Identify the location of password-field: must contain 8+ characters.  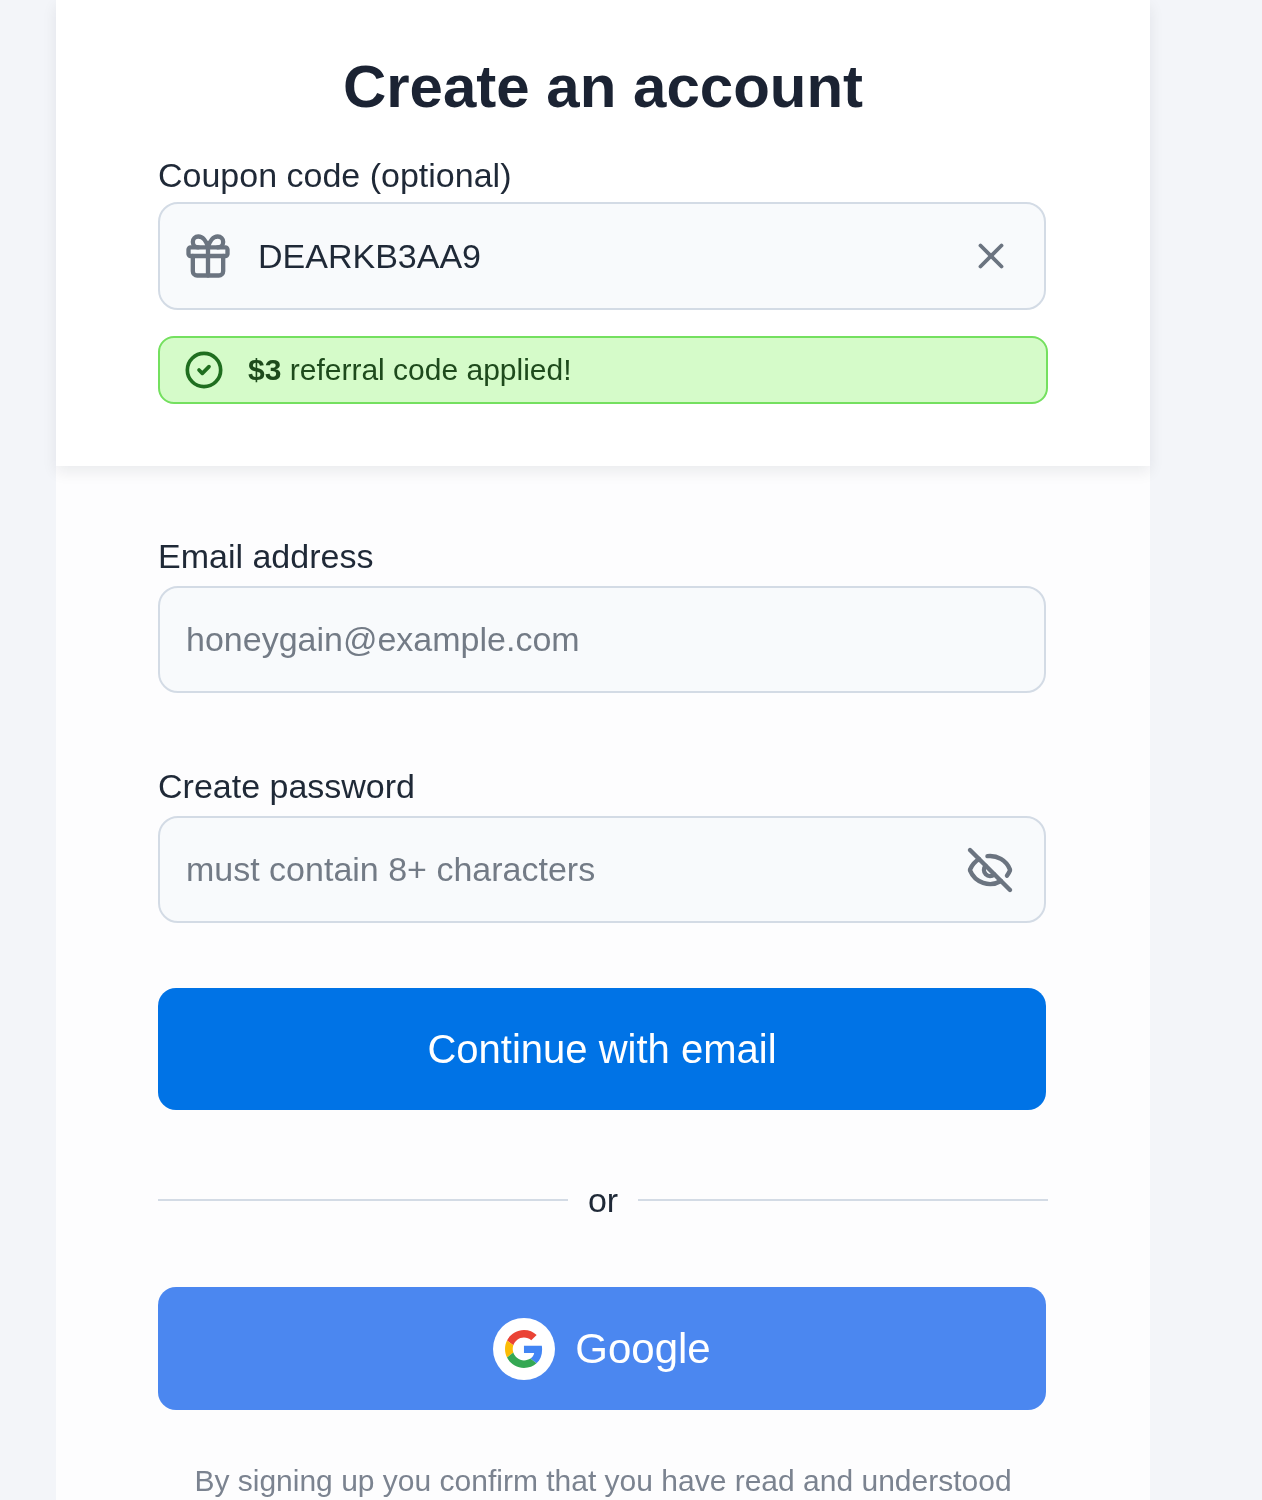
(602, 869).